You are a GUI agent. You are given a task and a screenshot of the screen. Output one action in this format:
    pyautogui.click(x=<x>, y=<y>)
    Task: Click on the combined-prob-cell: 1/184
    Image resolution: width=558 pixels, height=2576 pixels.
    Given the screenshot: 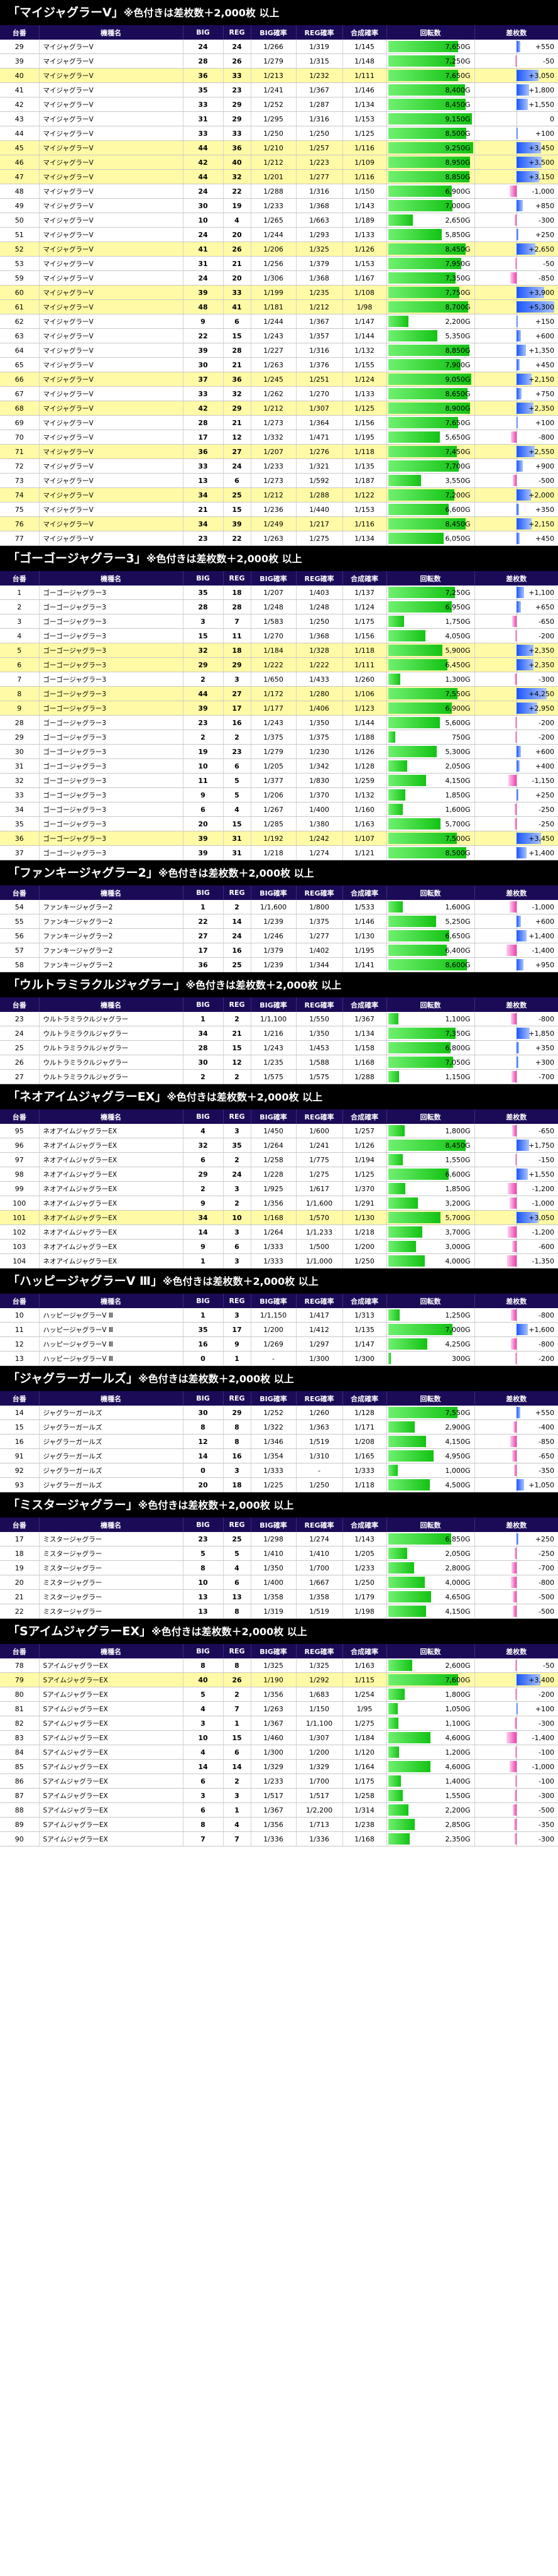 What is the action you would take?
    pyautogui.click(x=364, y=1737)
    